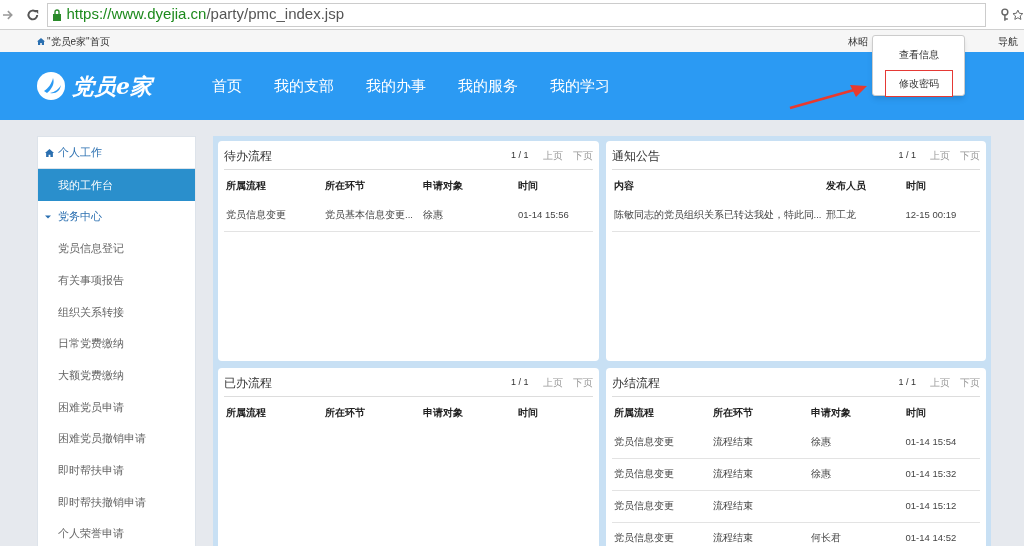 Image resolution: width=1024 pixels, height=546 pixels. I want to click on address-field: https://www.dyejia.cn/party/pmc_index.jsp, so click(516, 14).